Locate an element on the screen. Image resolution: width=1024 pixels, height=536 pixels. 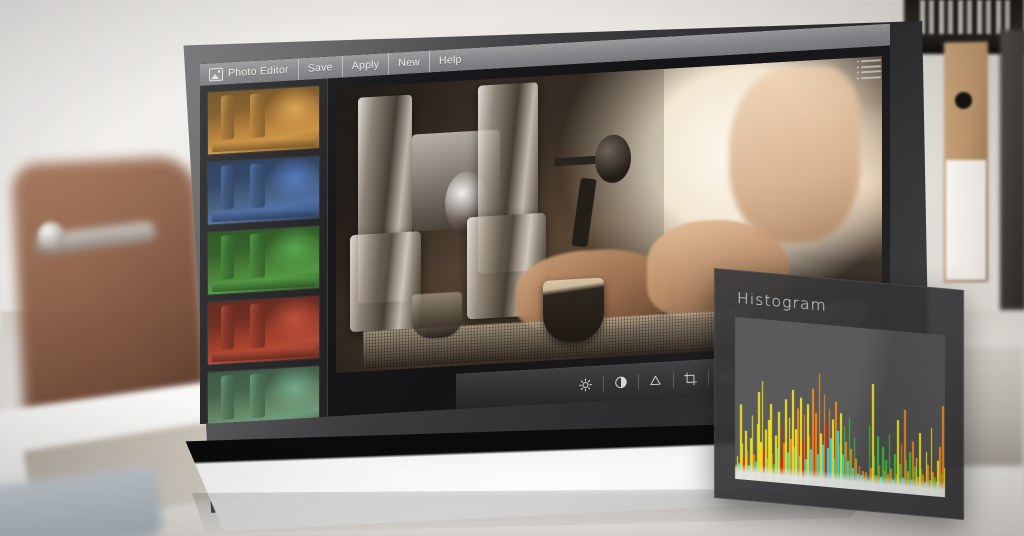
app-title-label: Photo Editor is located at coordinates (258, 71).